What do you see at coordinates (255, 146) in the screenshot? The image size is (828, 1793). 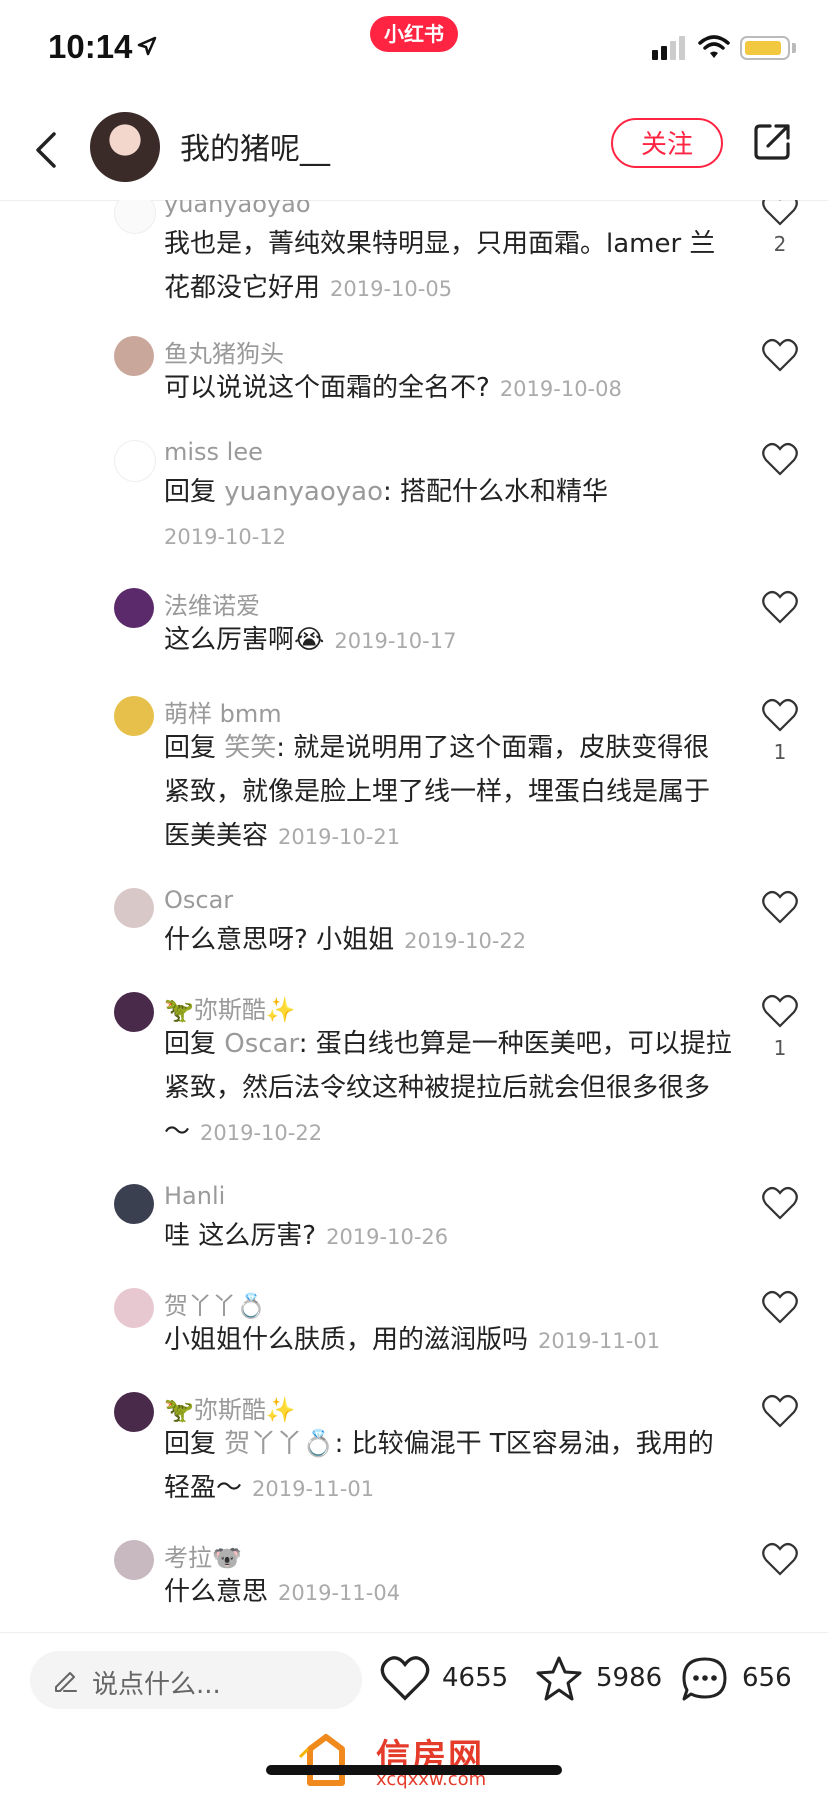 I see `author-name: 我的猪呢__` at bounding box center [255, 146].